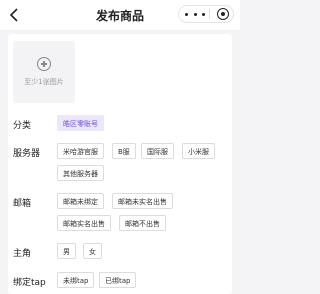 Image resolution: width=320 pixels, height=294 pixels. Describe the element at coordinates (44, 82) in the screenshot. I see `upload-hint: 至少1张图片` at that location.